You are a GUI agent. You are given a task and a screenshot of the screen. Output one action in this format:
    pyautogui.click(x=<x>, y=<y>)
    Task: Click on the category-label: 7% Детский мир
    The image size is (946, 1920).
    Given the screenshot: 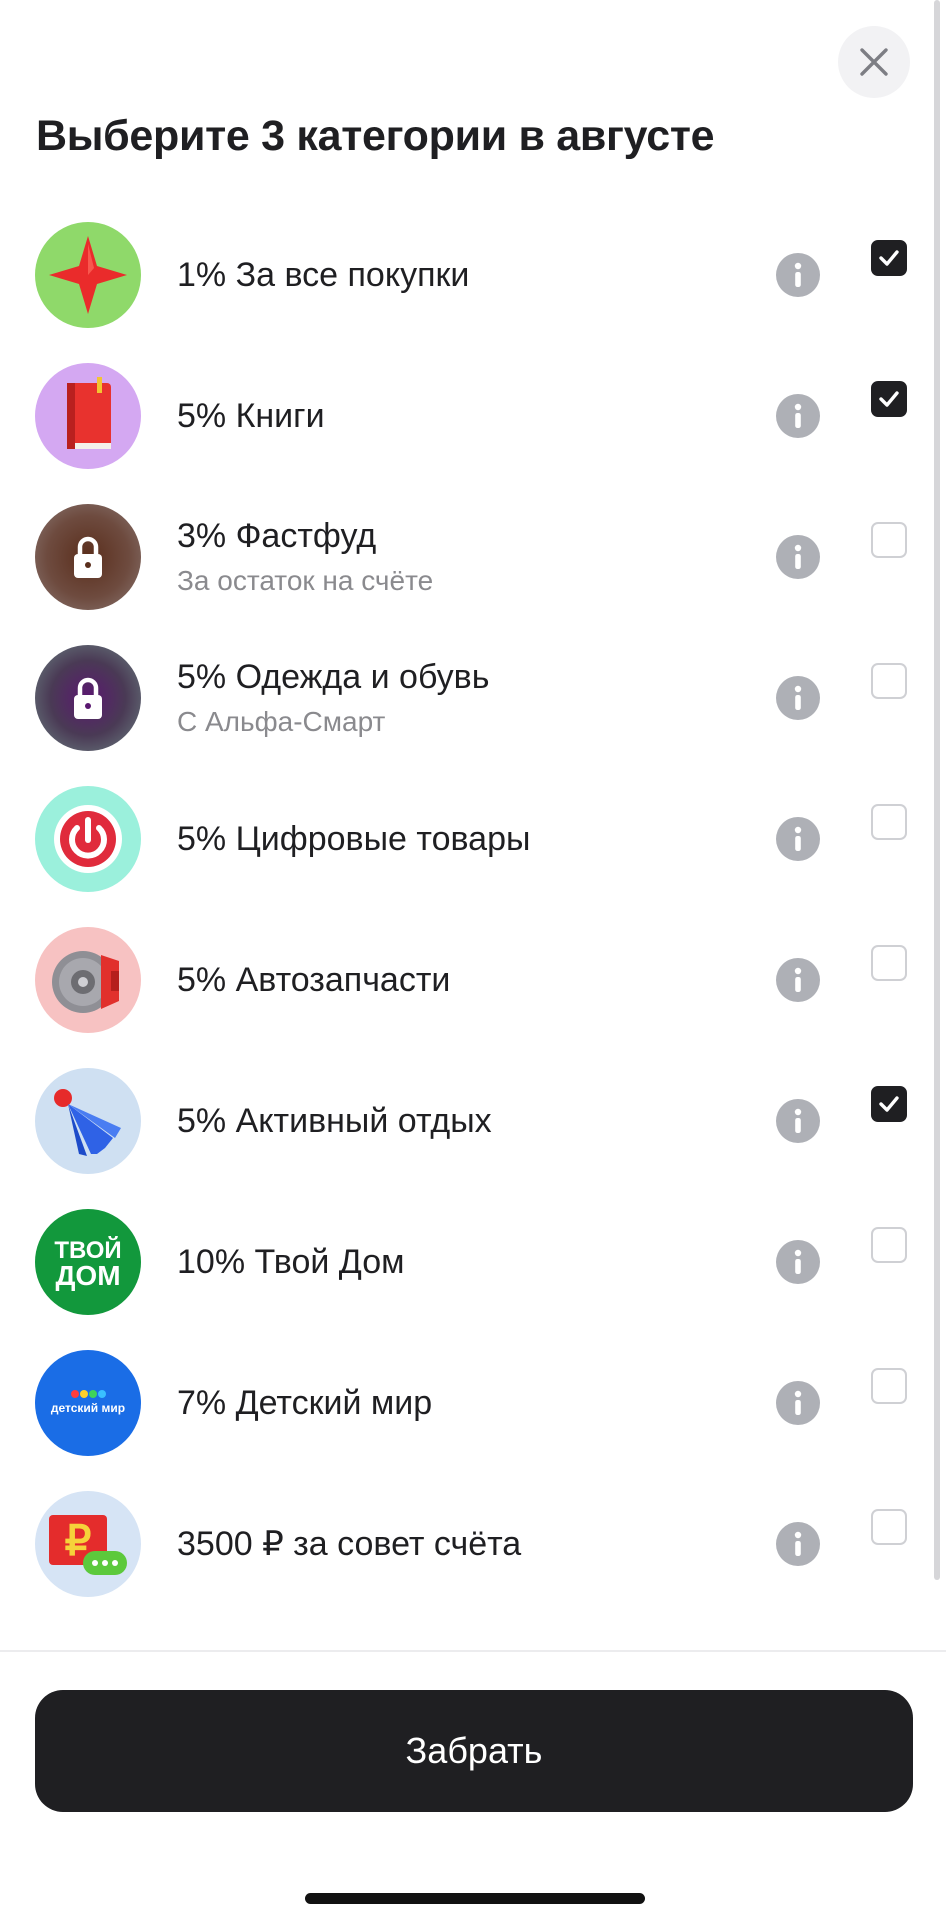 What is the action you would take?
    pyautogui.click(x=305, y=1402)
    